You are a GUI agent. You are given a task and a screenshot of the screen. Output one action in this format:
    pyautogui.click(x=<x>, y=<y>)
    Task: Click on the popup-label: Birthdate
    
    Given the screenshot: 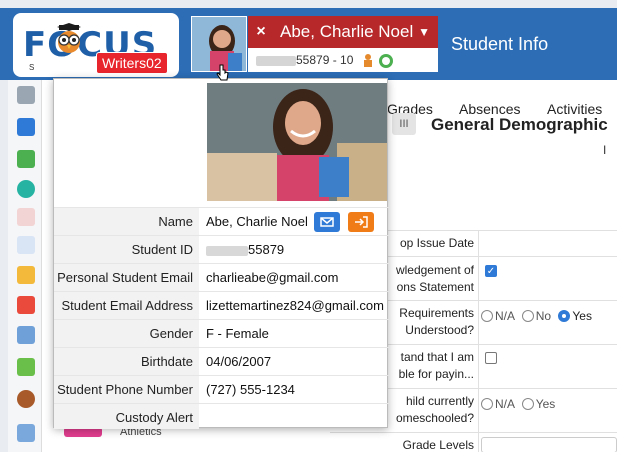 What is the action you would take?
    pyautogui.click(x=126, y=361)
    